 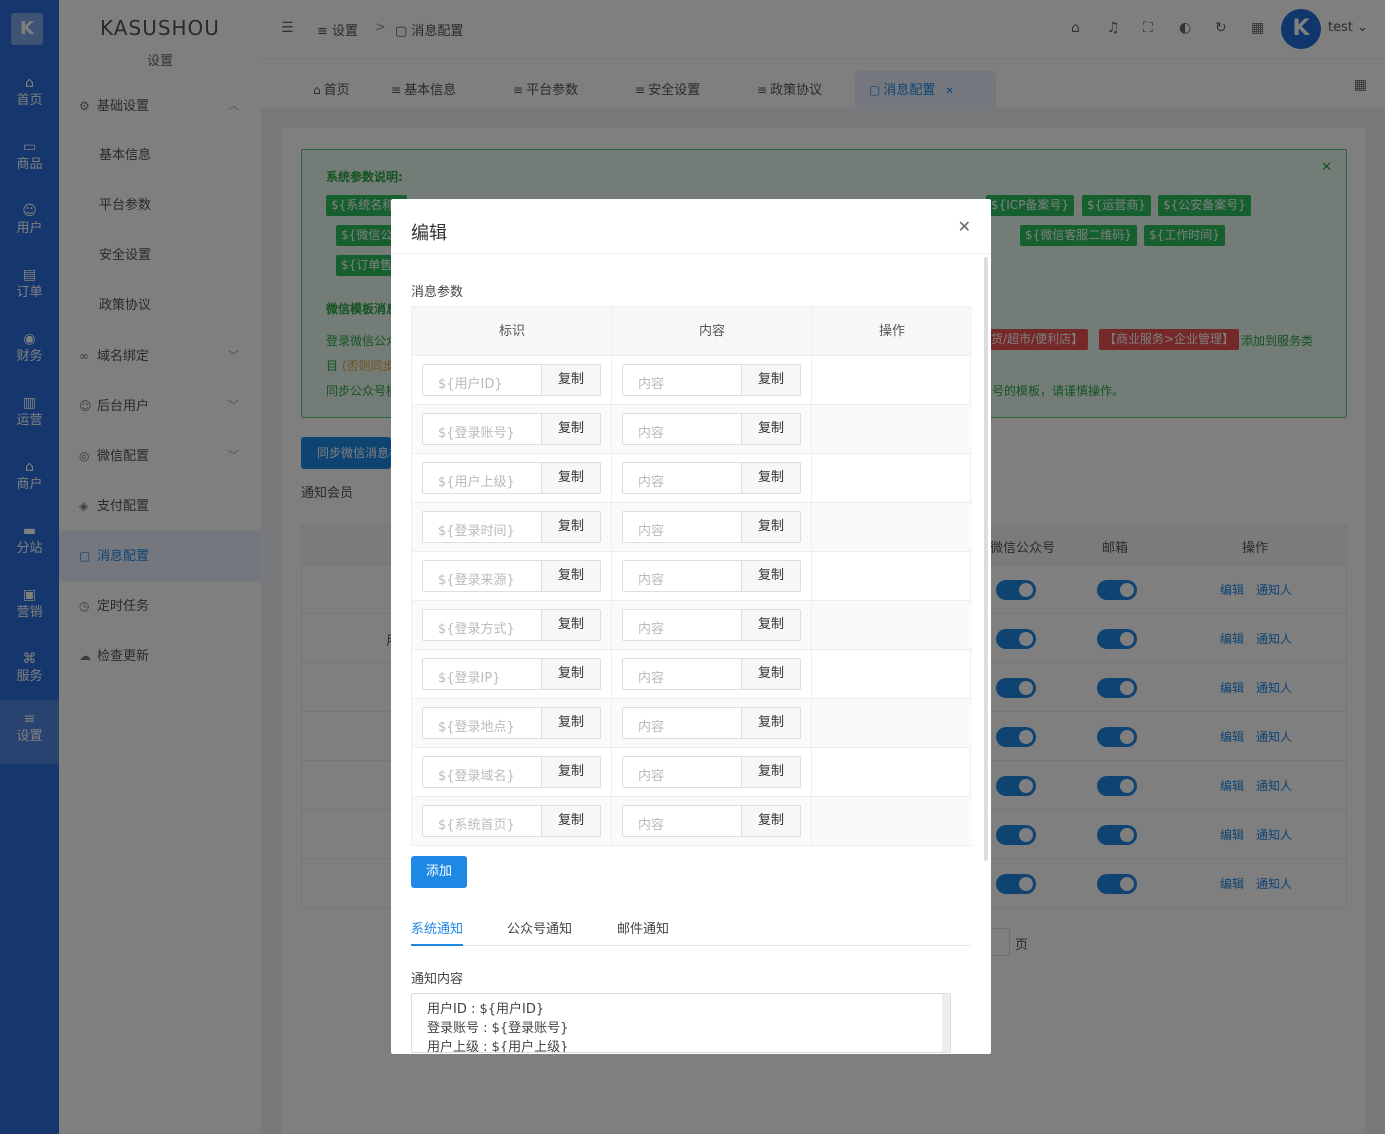 I want to click on modal-header: 编辑 ✕, so click(x=691, y=226).